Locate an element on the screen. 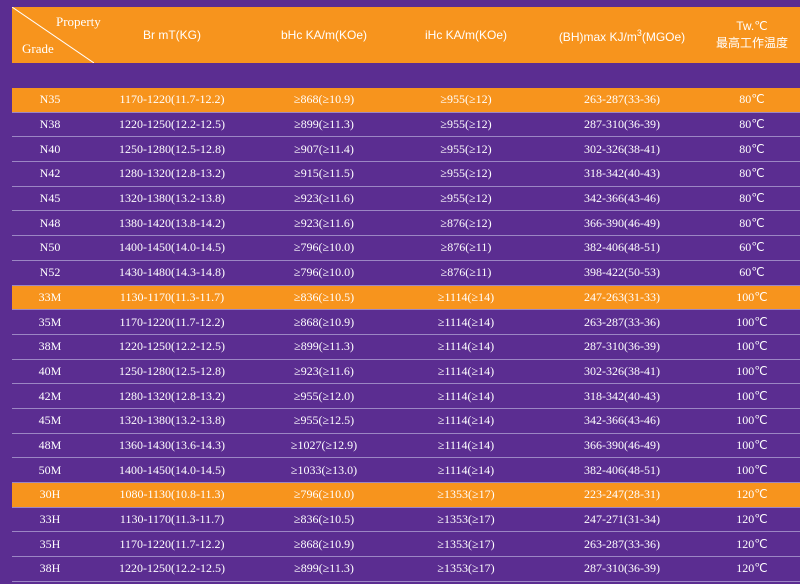 The image size is (800, 584). cell-grade: 33M is located at coordinates (50, 296).